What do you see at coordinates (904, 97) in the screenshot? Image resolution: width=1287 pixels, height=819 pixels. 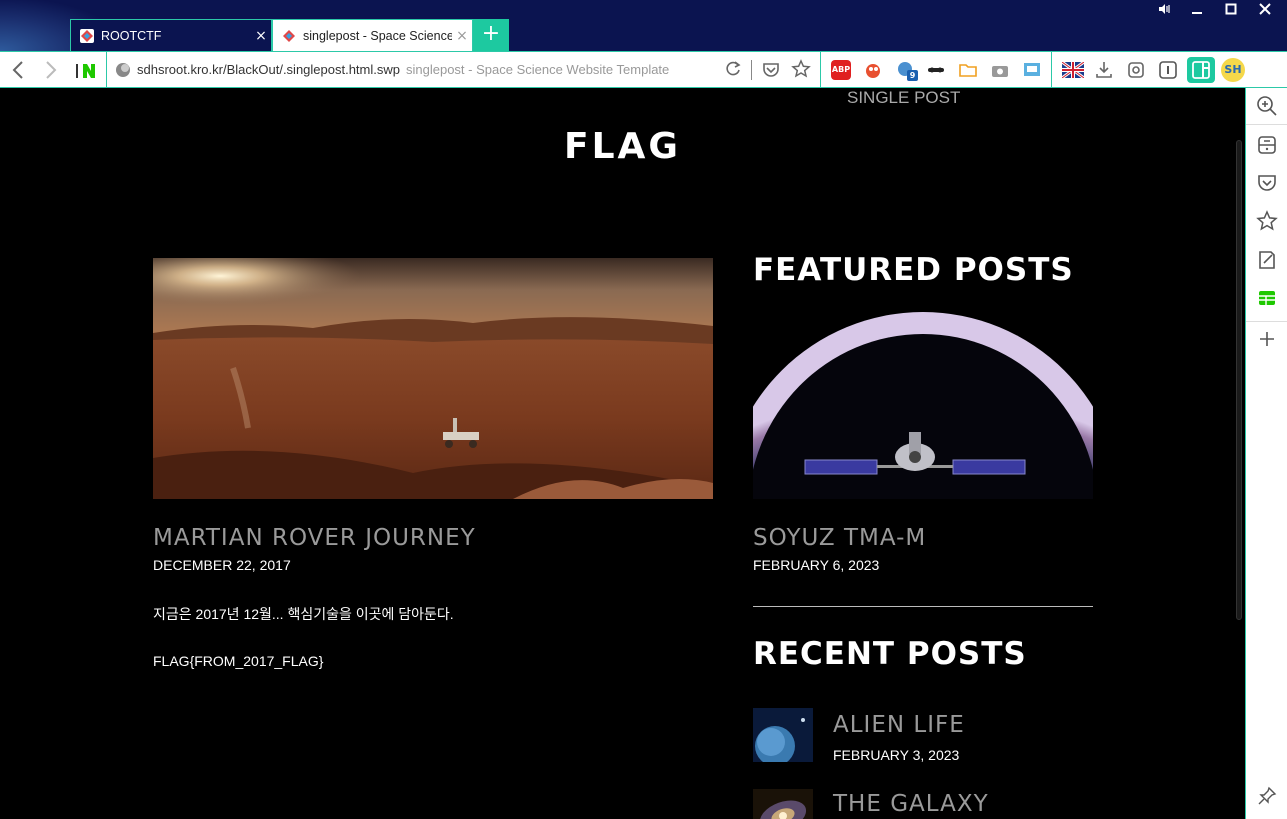 I see `breadcrumb: SINGLE POST` at bounding box center [904, 97].